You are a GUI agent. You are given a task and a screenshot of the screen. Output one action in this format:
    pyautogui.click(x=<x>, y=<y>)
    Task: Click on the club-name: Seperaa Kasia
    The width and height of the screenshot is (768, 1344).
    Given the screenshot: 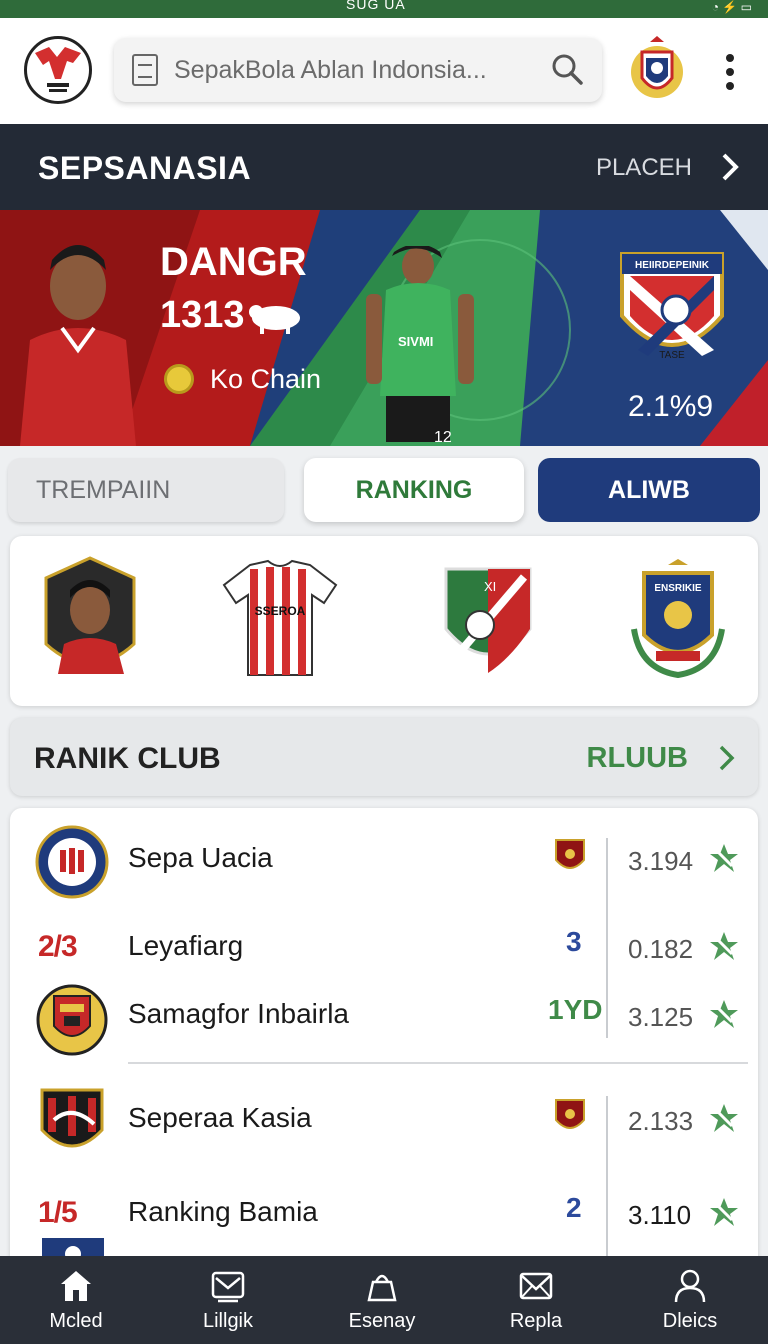 What is the action you would take?
    pyautogui.click(x=220, y=1117)
    